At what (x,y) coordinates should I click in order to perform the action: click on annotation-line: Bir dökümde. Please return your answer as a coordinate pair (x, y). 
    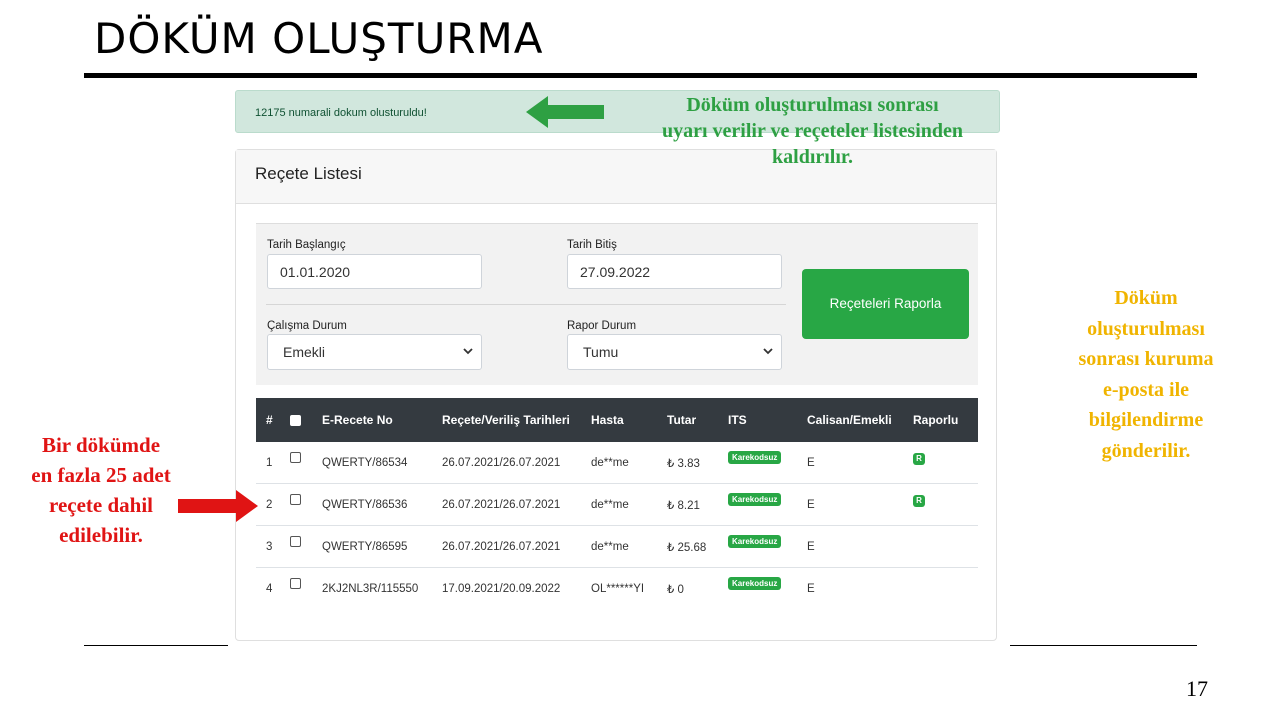
    Looking at the image, I should click on (101, 445).